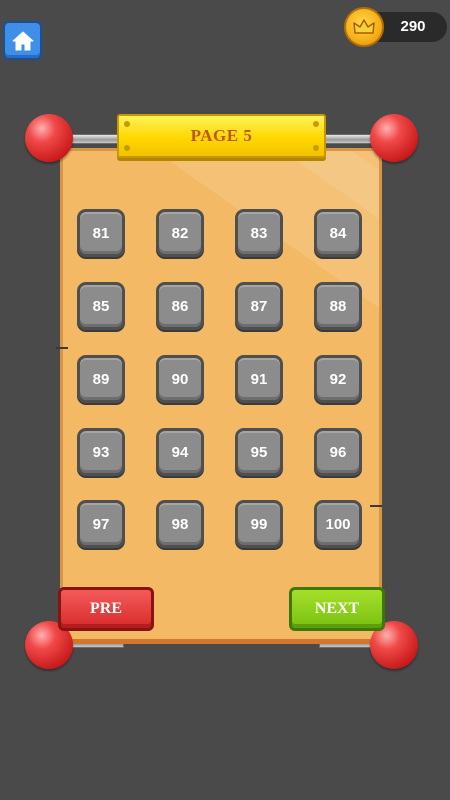 This screenshot has height=800, width=450. Describe the element at coordinates (259, 452) in the screenshot. I see `level-button: 95` at that location.